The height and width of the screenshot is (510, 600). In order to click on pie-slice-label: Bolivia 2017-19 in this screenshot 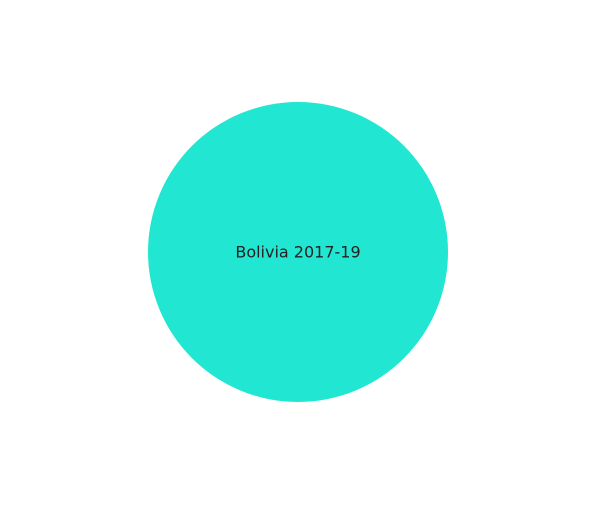, I will do `click(297, 252)`.